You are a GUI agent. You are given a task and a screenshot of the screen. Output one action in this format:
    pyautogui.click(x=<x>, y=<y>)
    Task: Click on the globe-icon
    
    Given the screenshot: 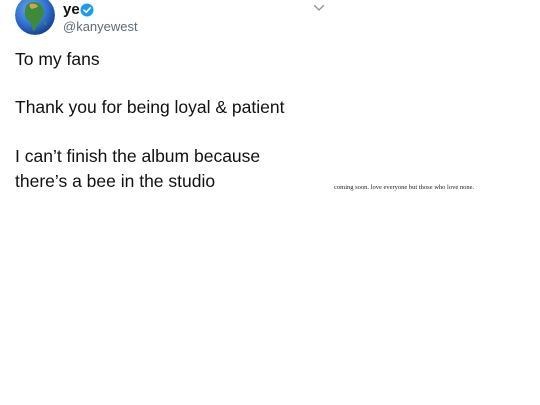 What is the action you would take?
    pyautogui.click(x=35, y=17)
    